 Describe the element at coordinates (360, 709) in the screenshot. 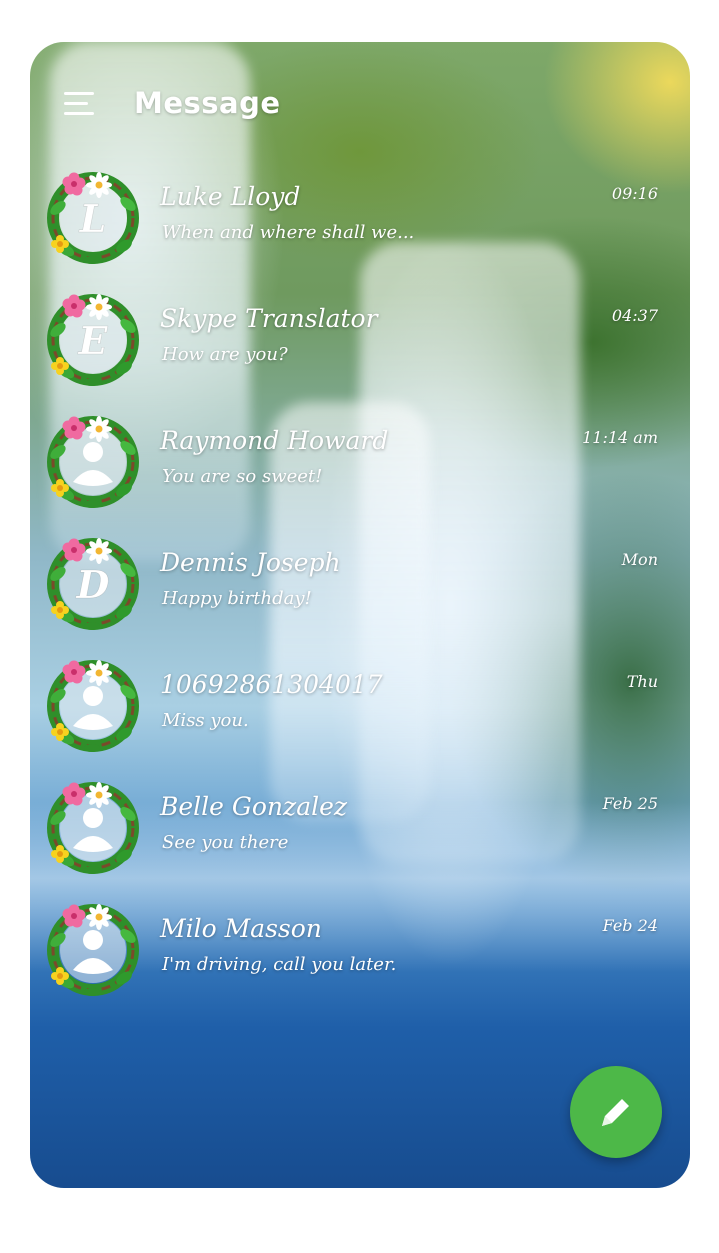

I see `conversation-item: 10692861304017 Miss you. Thu` at that location.